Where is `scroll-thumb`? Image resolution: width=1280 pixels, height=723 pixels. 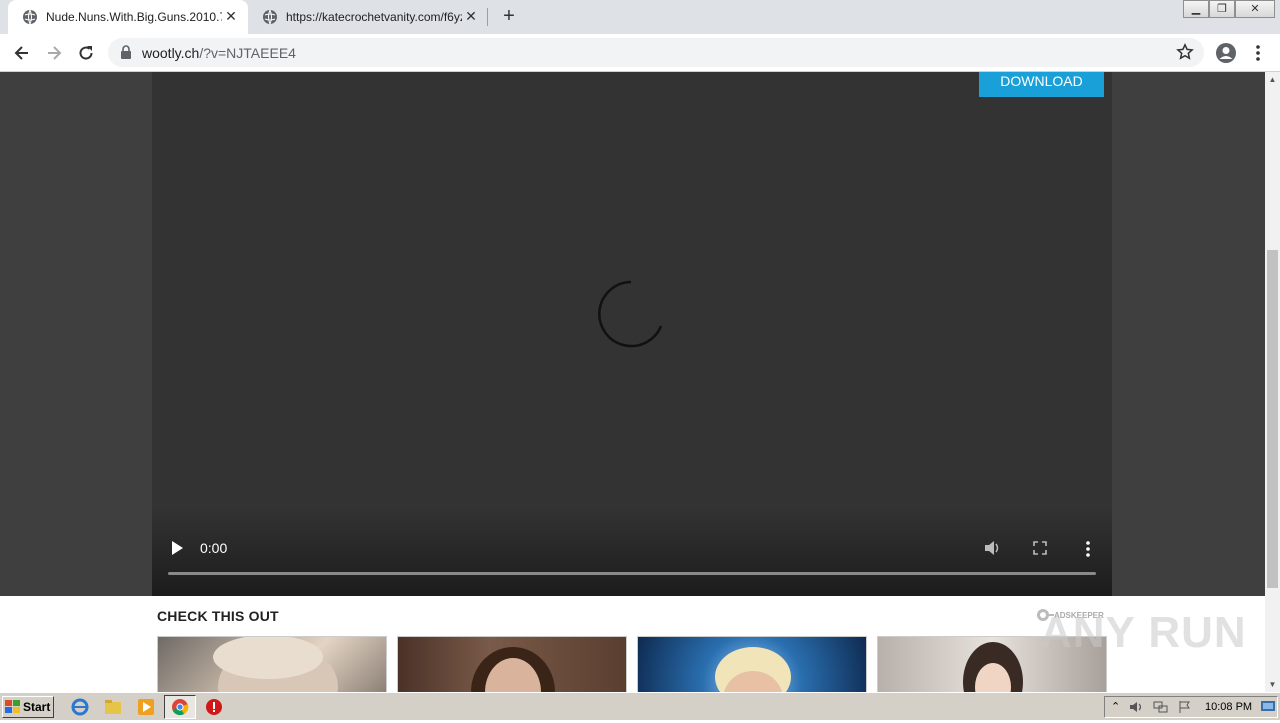
scroll-thumb is located at coordinates (1272, 419).